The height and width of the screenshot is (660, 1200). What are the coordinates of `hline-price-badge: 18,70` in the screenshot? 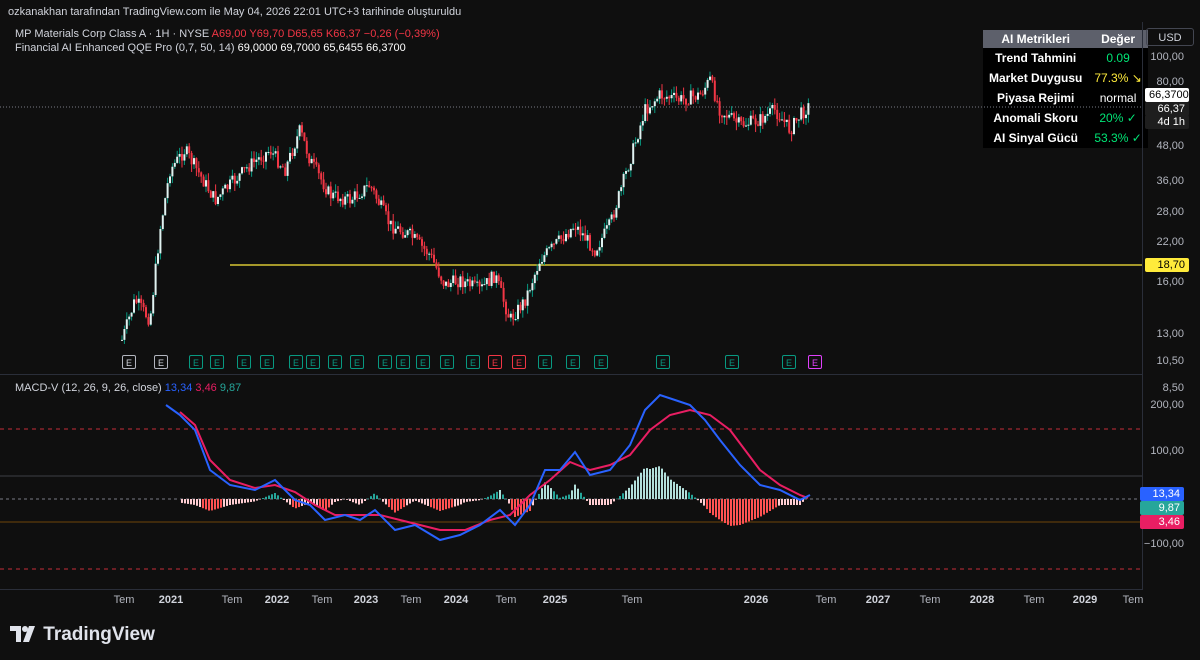 It's located at (1167, 265).